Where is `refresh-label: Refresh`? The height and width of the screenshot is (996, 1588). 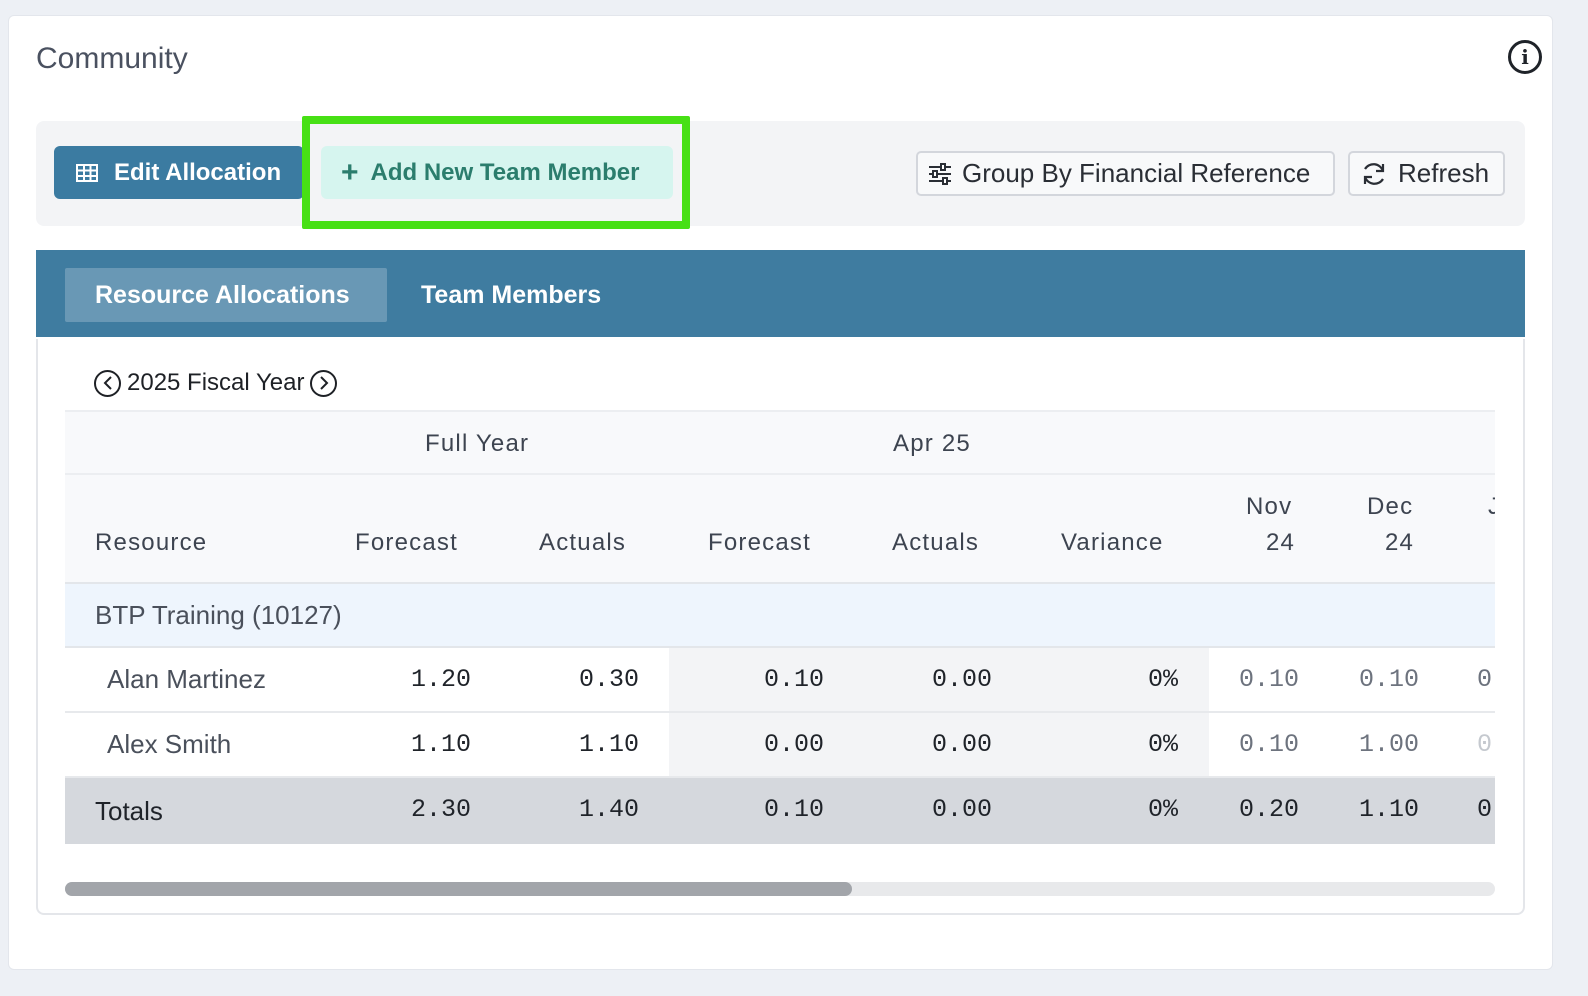
refresh-label: Refresh is located at coordinates (1444, 173).